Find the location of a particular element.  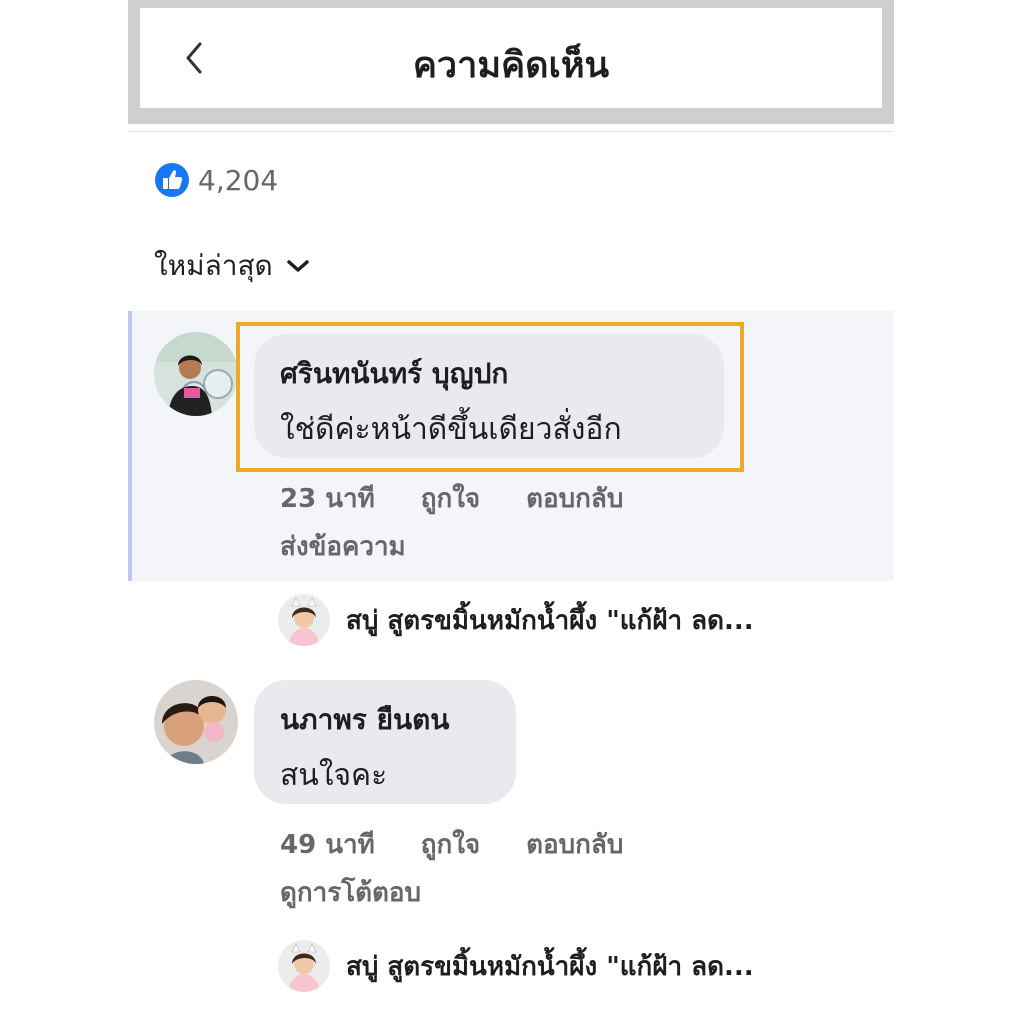

comment-text: สนใจคะ is located at coordinates (334, 775).